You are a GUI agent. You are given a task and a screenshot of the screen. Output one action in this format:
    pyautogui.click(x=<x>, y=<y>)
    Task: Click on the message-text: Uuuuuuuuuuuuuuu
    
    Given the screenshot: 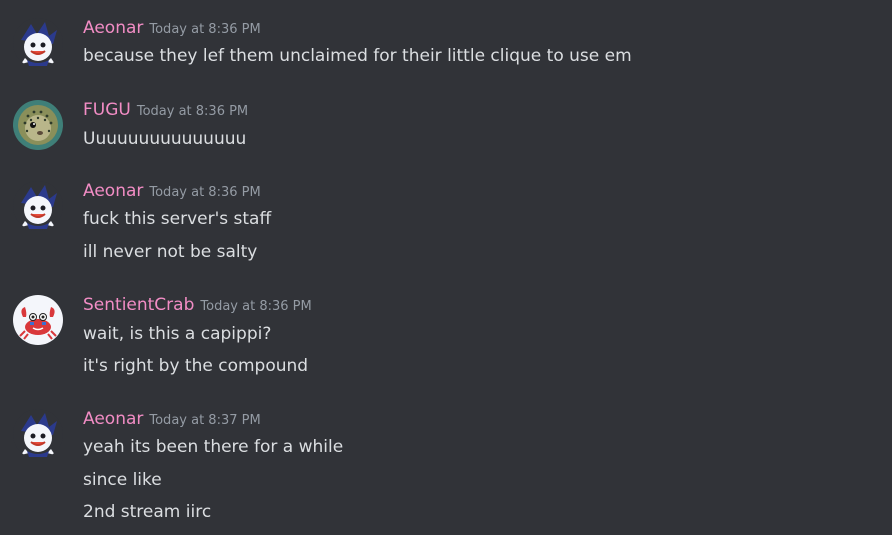 What is the action you would take?
    pyautogui.click(x=165, y=139)
    